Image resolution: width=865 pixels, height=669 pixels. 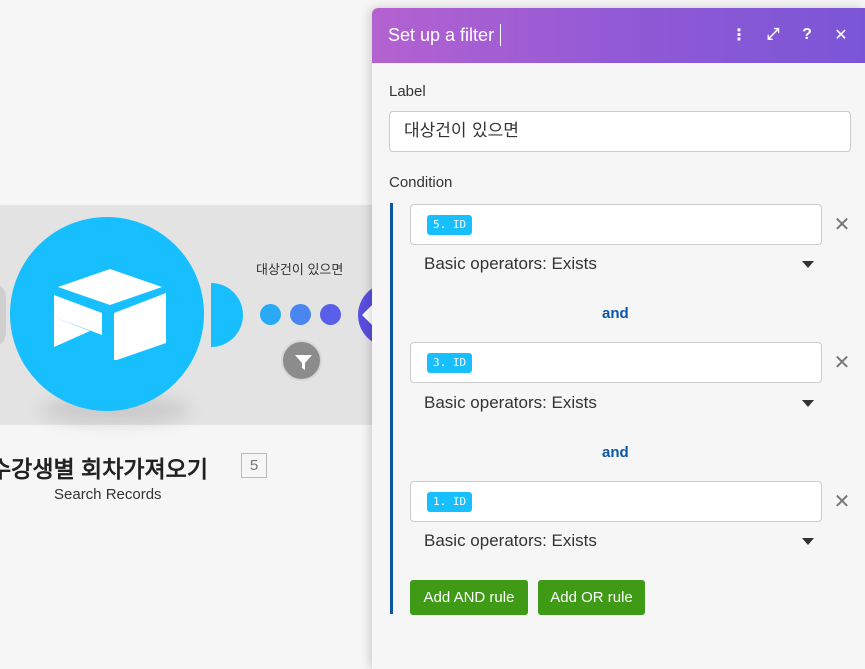 What do you see at coordinates (841, 35) in the screenshot?
I see `close-icon: ✕` at bounding box center [841, 35].